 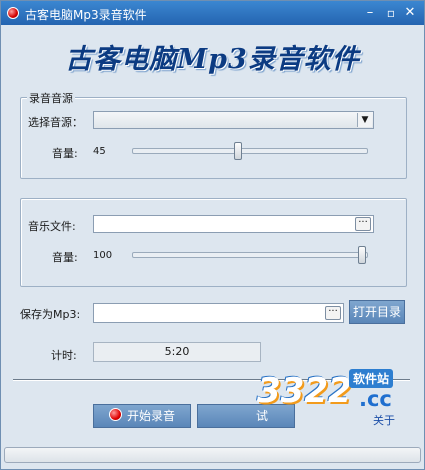 What do you see at coordinates (65, 153) in the screenshot?
I see `source-volume-label: 音量:` at bounding box center [65, 153].